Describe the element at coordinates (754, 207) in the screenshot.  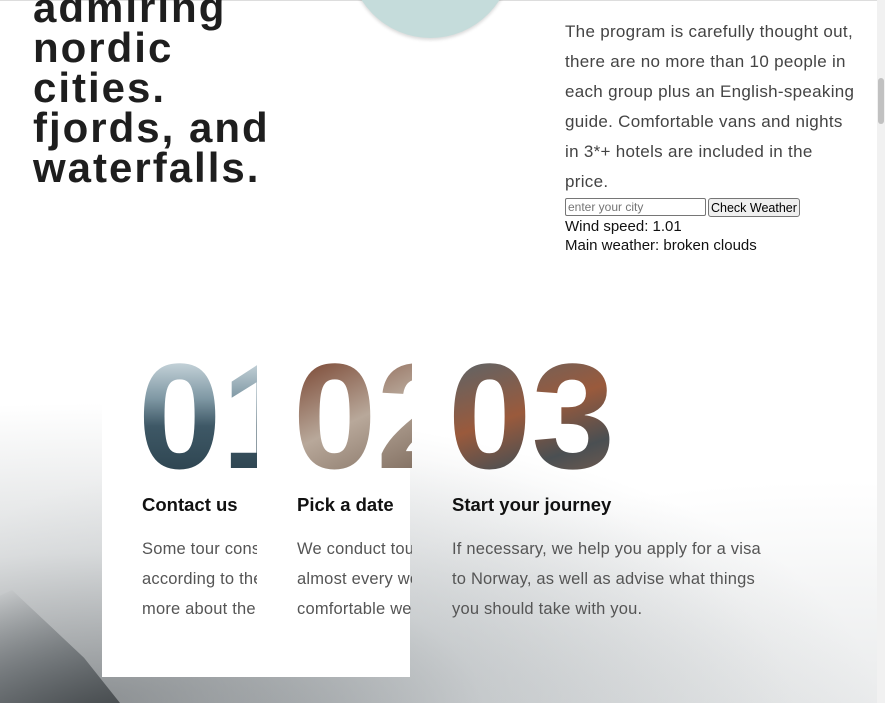
I see `check-weather-button: Check Weather` at that location.